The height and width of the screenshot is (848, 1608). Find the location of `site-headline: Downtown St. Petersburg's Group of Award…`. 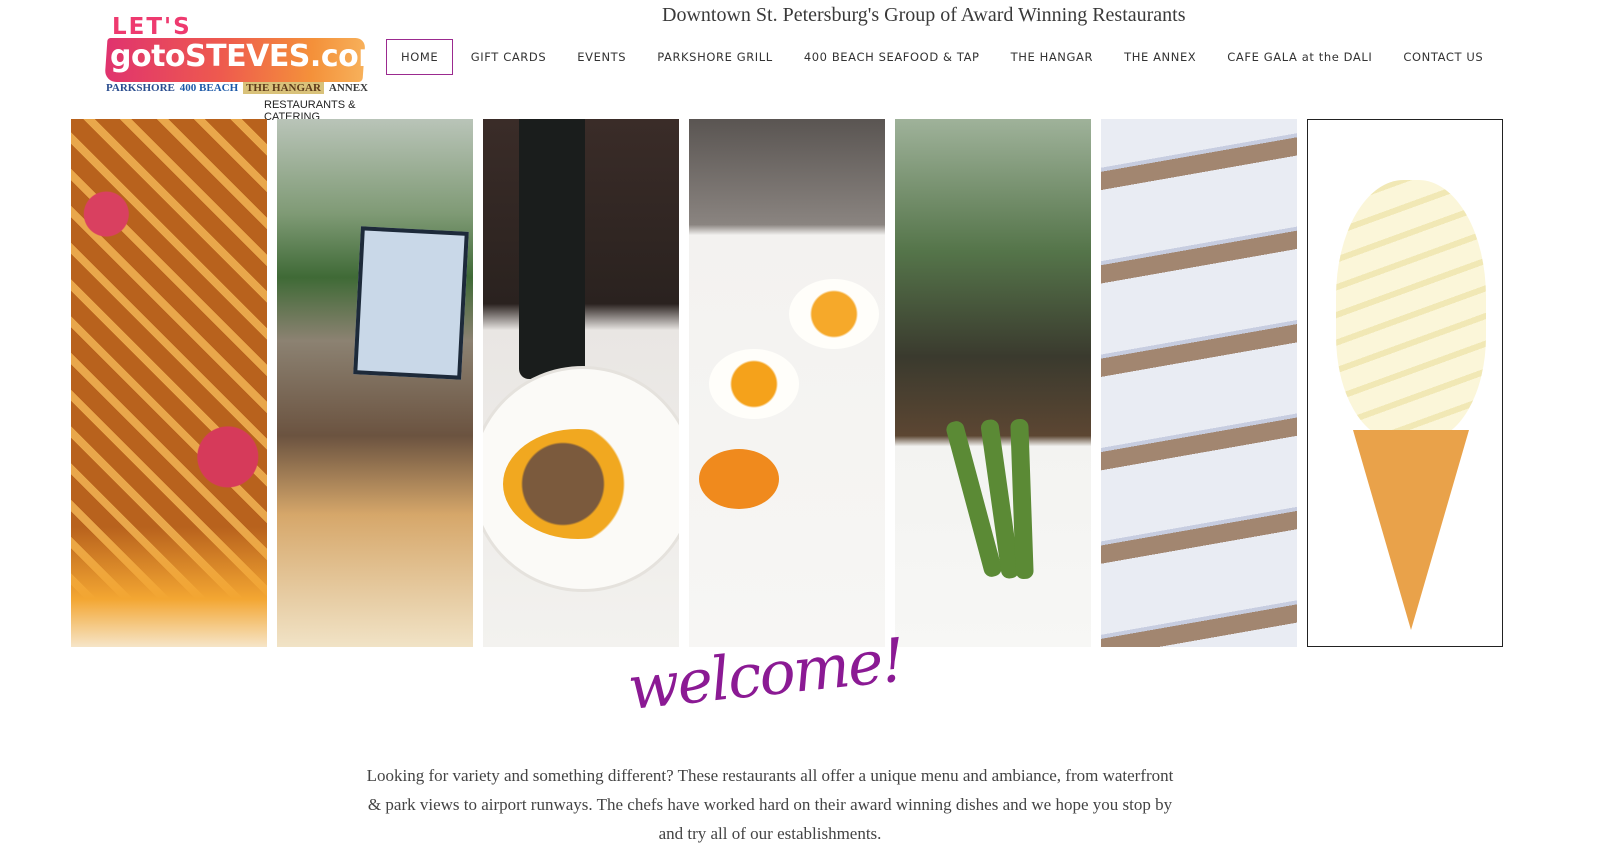

site-headline: Downtown St. Petersburg's Group of Award… is located at coordinates (924, 15).